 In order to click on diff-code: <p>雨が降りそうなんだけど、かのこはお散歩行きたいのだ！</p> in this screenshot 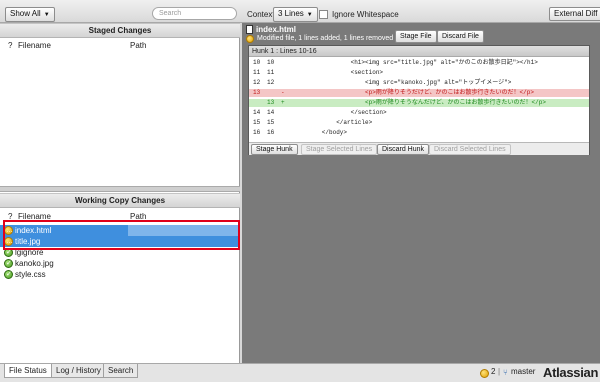, I will do `click(419, 102)`.